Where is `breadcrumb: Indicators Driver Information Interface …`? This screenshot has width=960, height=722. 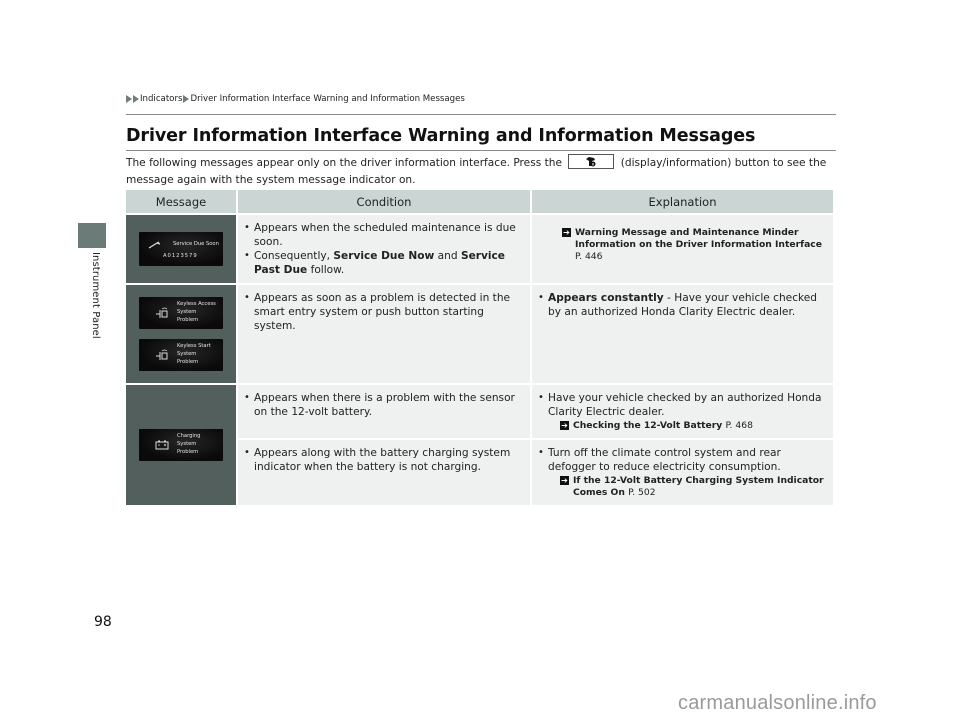
breadcrumb: Indicators Driver Information Interface … is located at coordinates (296, 99).